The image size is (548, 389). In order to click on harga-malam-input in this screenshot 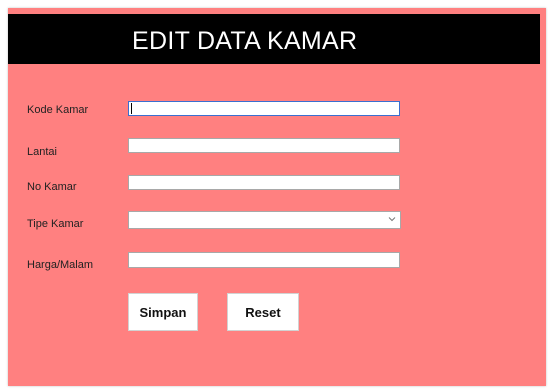, I will do `click(264, 260)`.